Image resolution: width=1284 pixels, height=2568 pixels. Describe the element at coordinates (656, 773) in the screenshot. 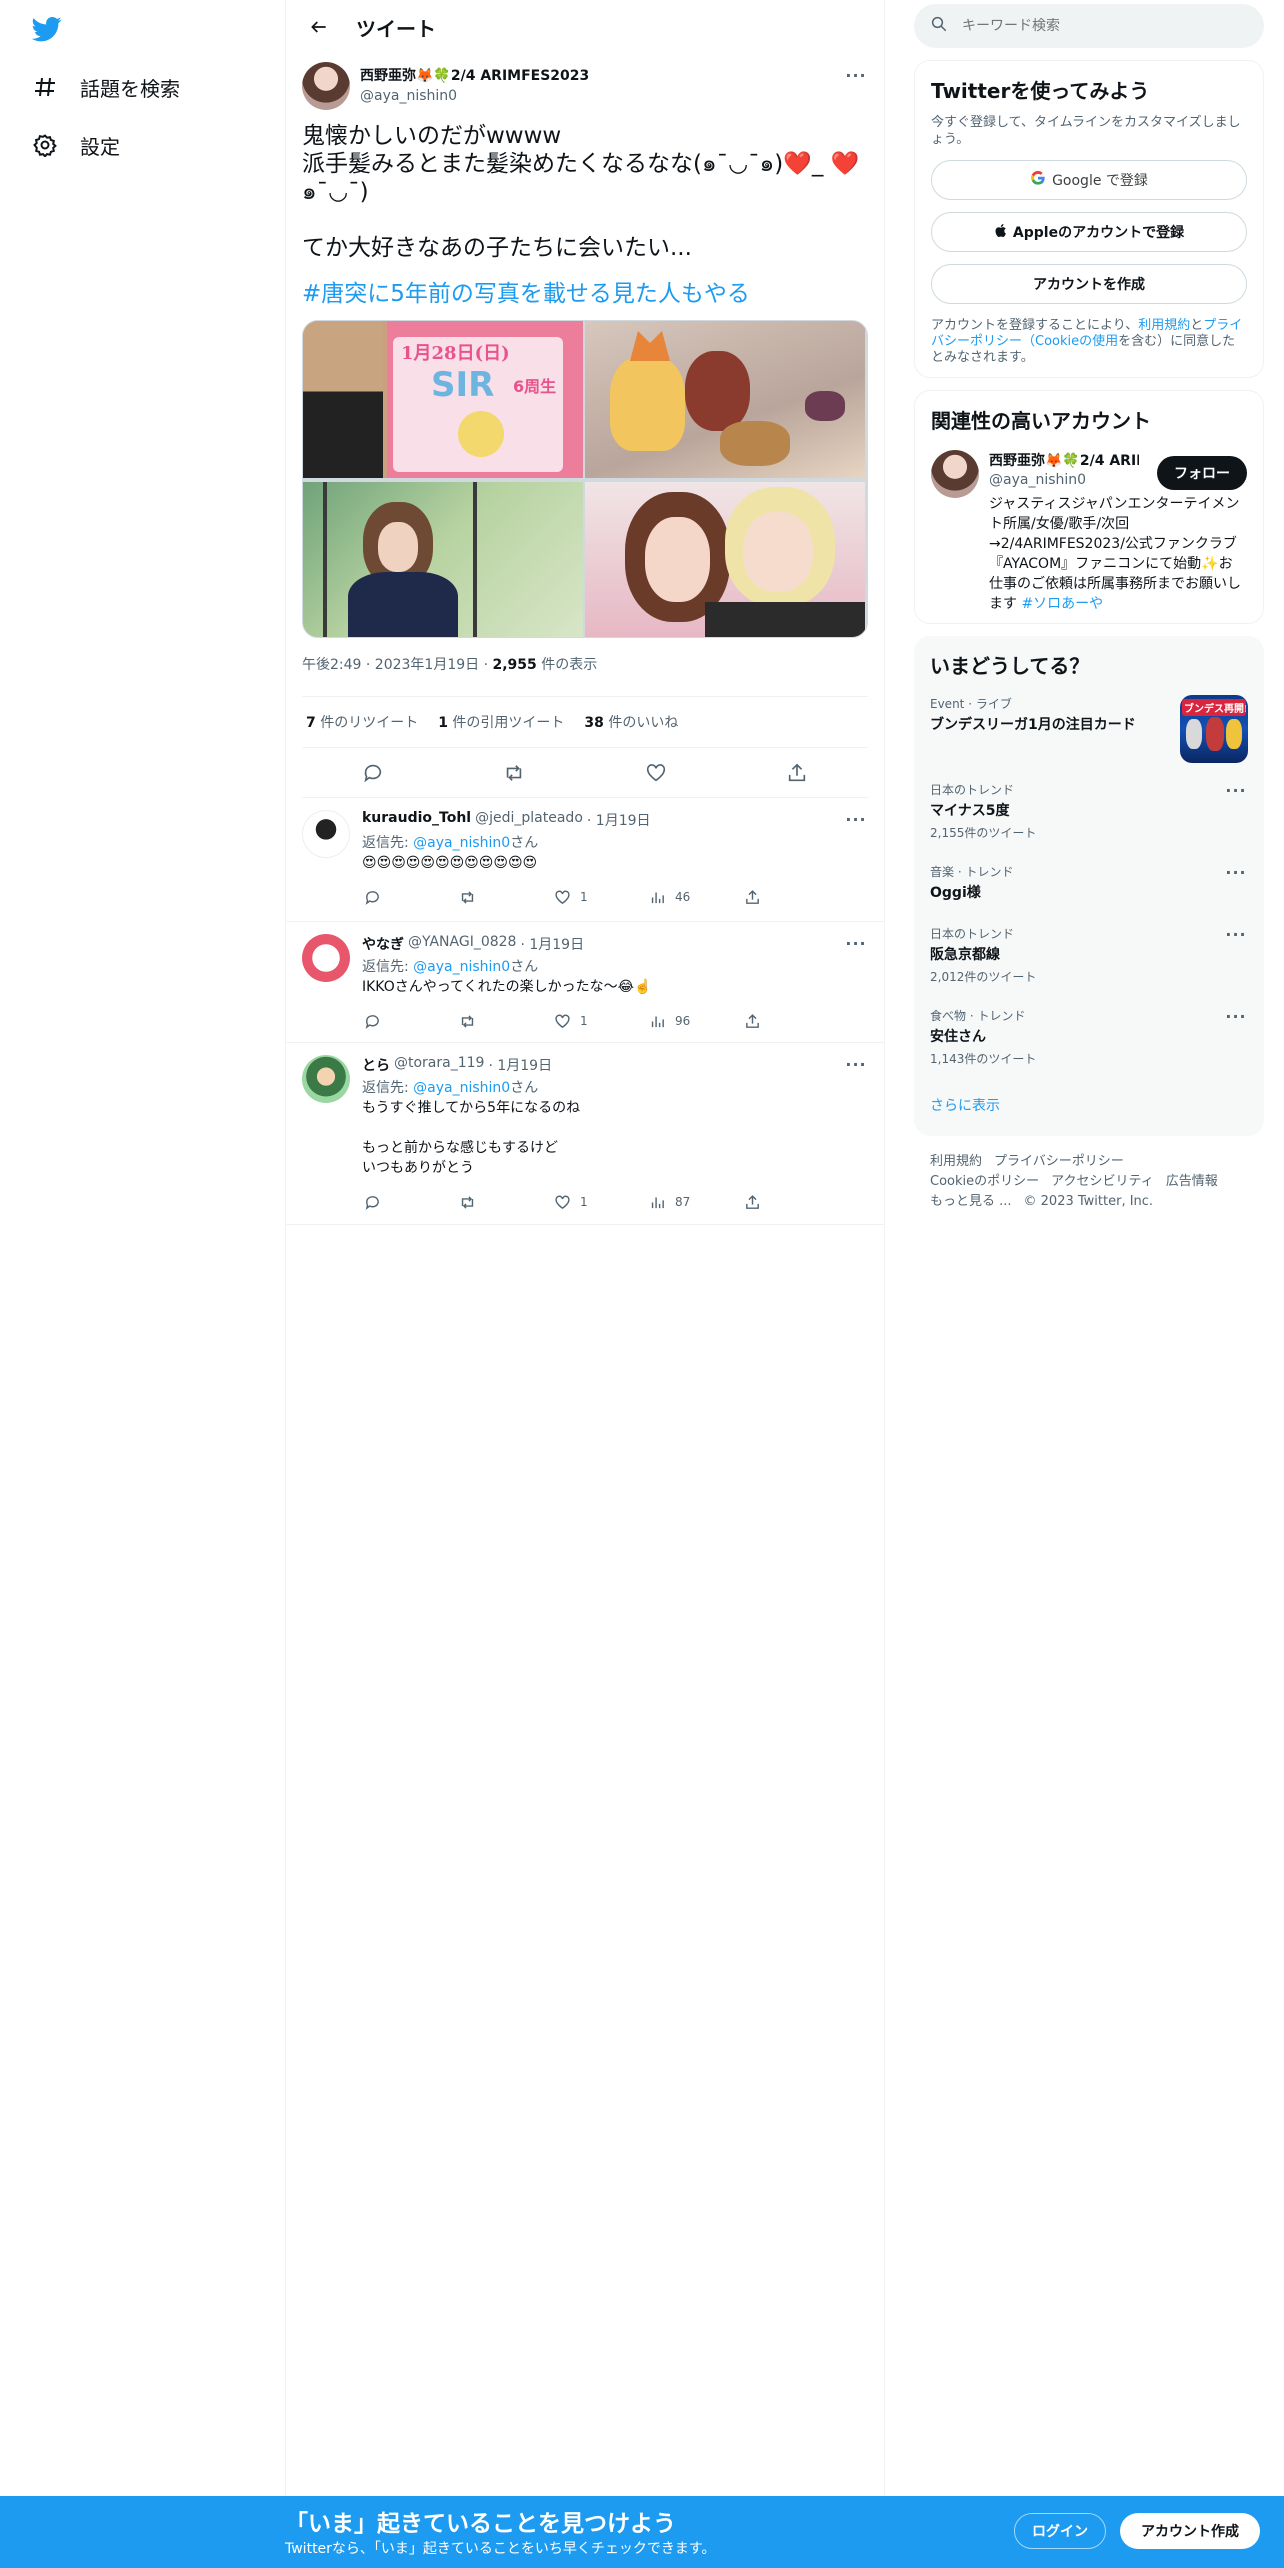

I see `like-icon` at that location.